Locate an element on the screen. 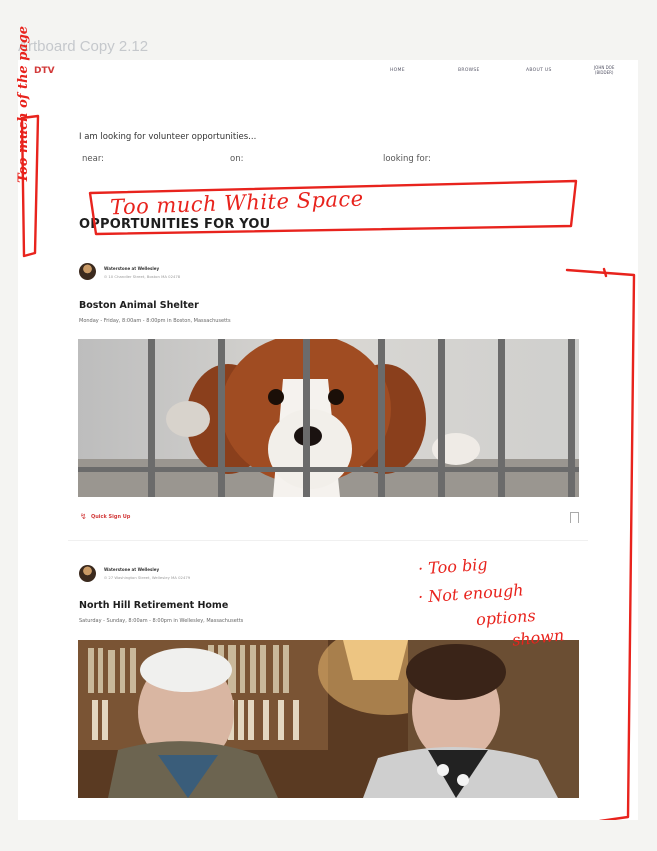 The width and height of the screenshot is (657, 851). margin-annotation: Too much of the page is located at coordinates (23, 104).